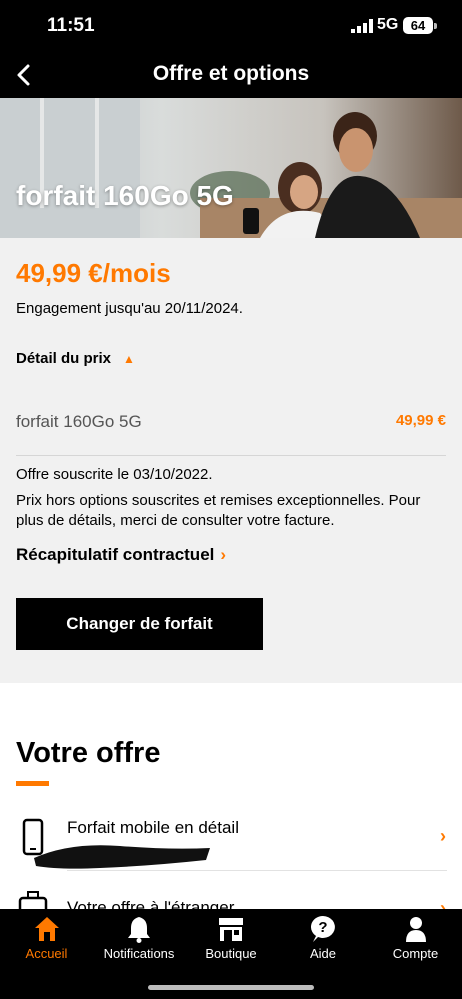  Describe the element at coordinates (139, 930) in the screenshot. I see `bell-icon` at that location.